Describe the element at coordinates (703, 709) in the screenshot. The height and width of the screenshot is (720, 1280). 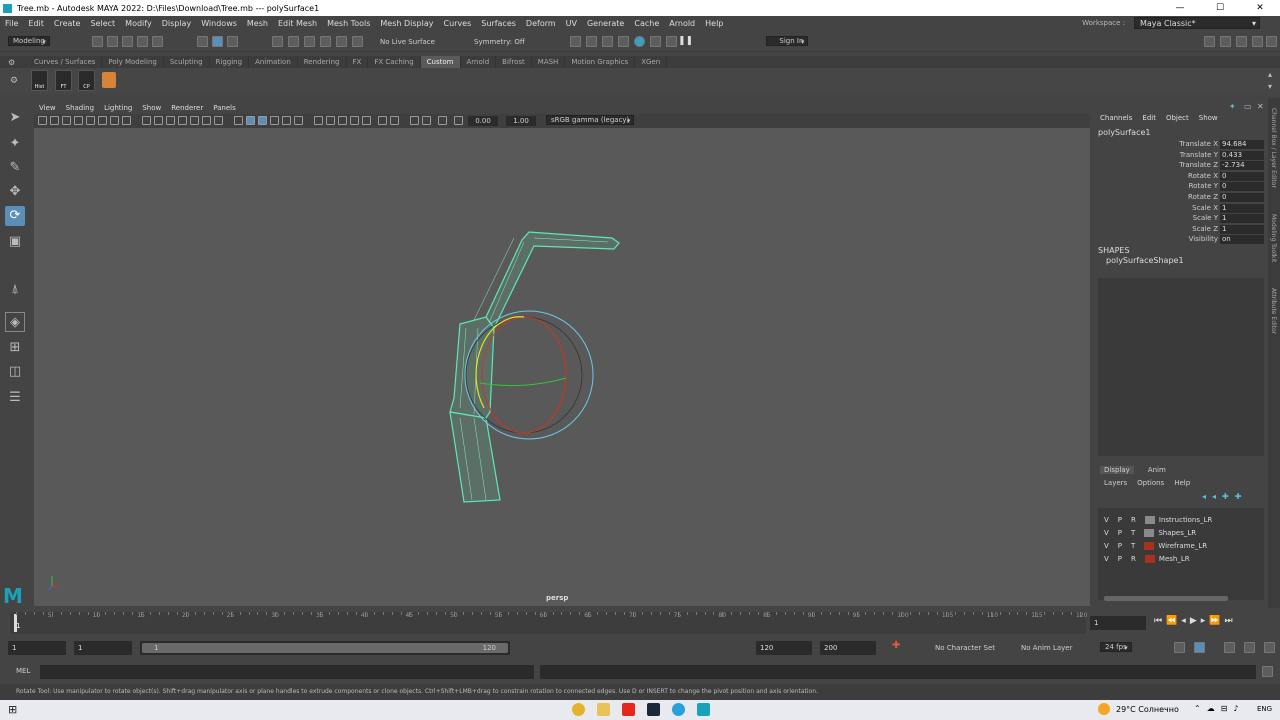
I see `maya-taskbar-icon` at that location.